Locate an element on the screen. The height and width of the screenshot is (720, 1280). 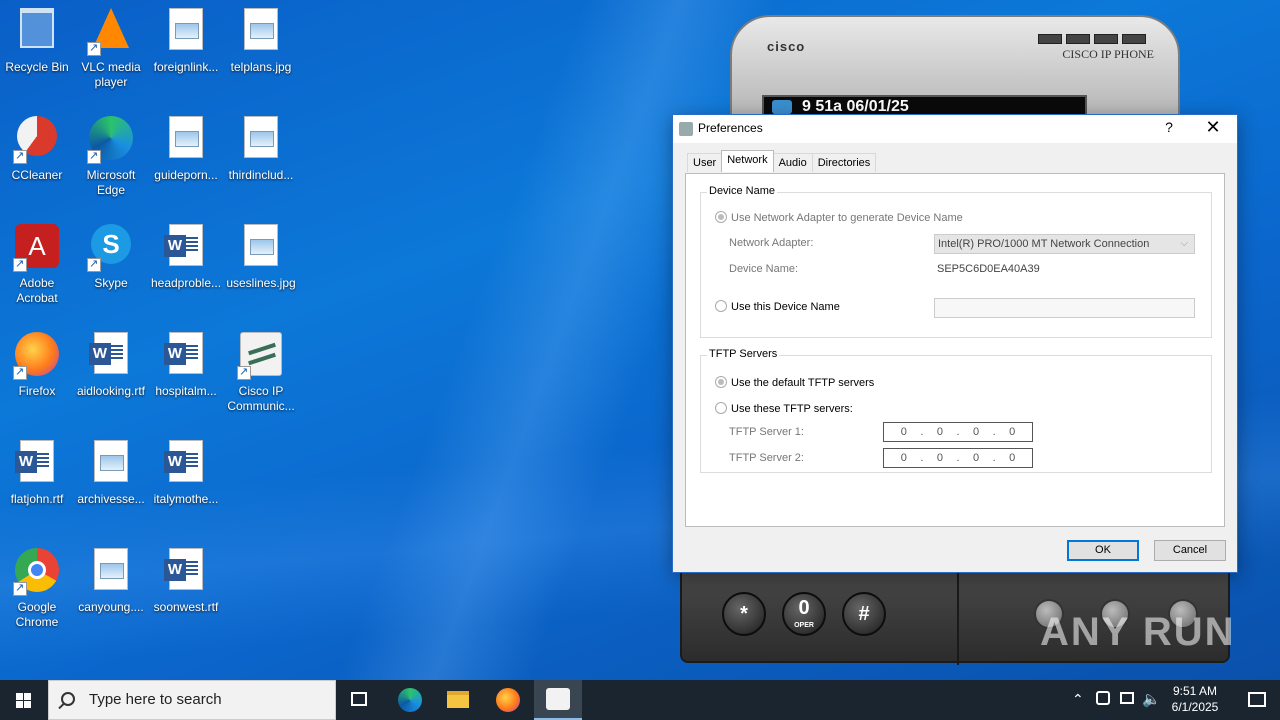
desktop-icon: Google Chrome is located at coordinates (37, 587).